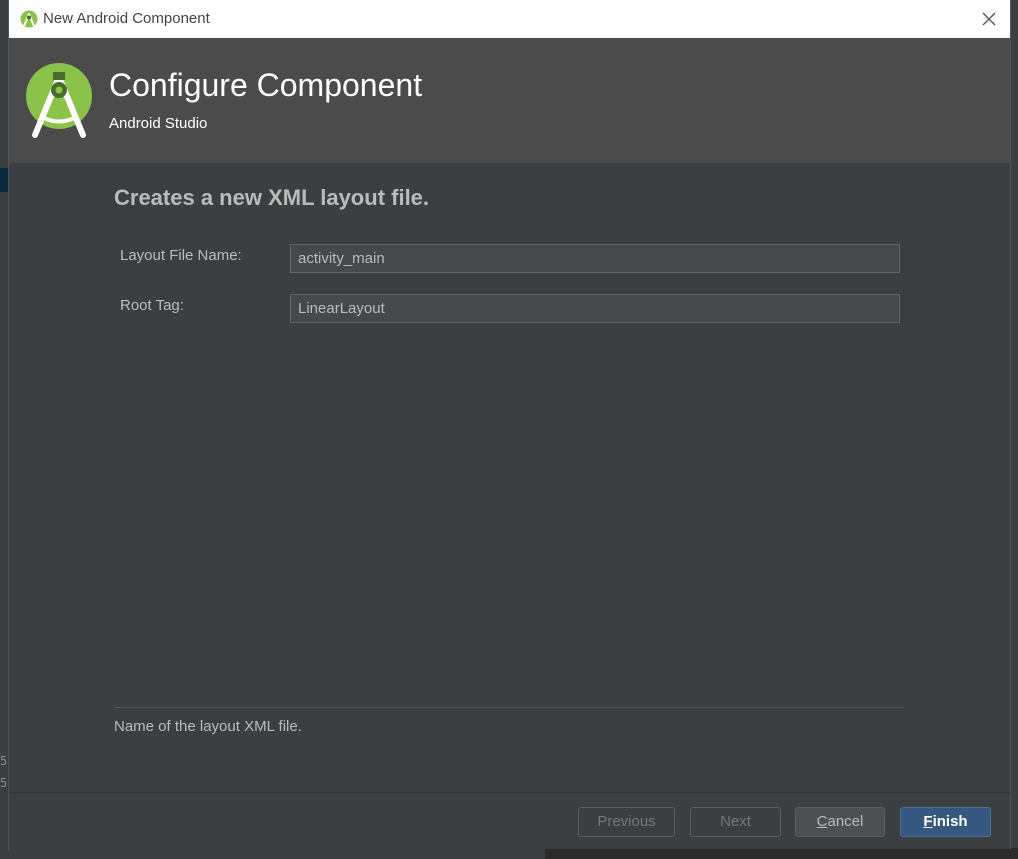 Image resolution: width=1018 pixels, height=859 pixels. Describe the element at coordinates (4, 180) in the screenshot. I see `background-selected-row` at that location.